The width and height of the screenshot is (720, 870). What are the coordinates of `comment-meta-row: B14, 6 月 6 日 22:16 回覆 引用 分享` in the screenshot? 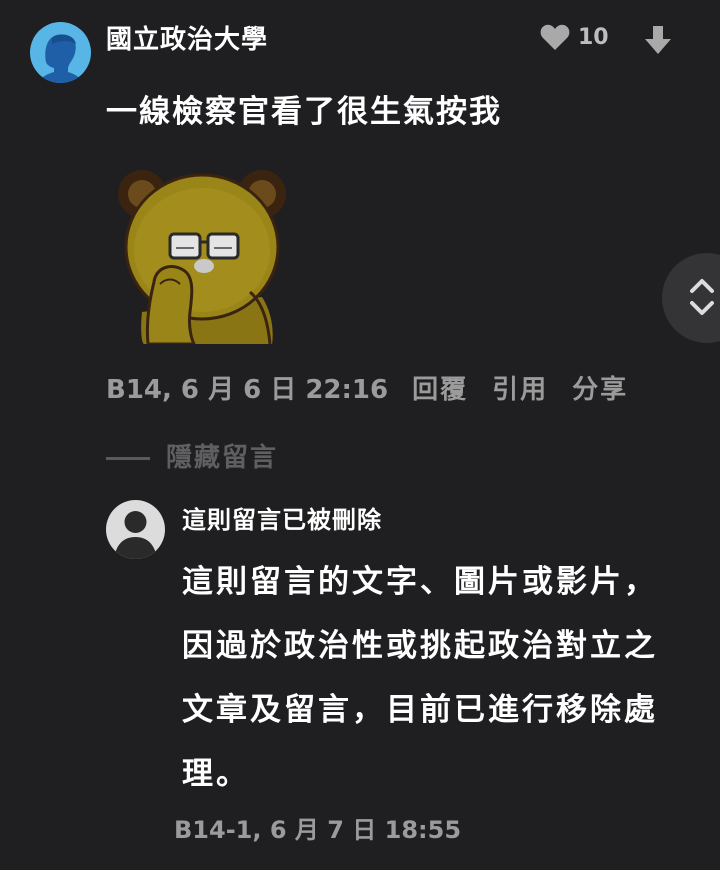 It's located at (367, 390).